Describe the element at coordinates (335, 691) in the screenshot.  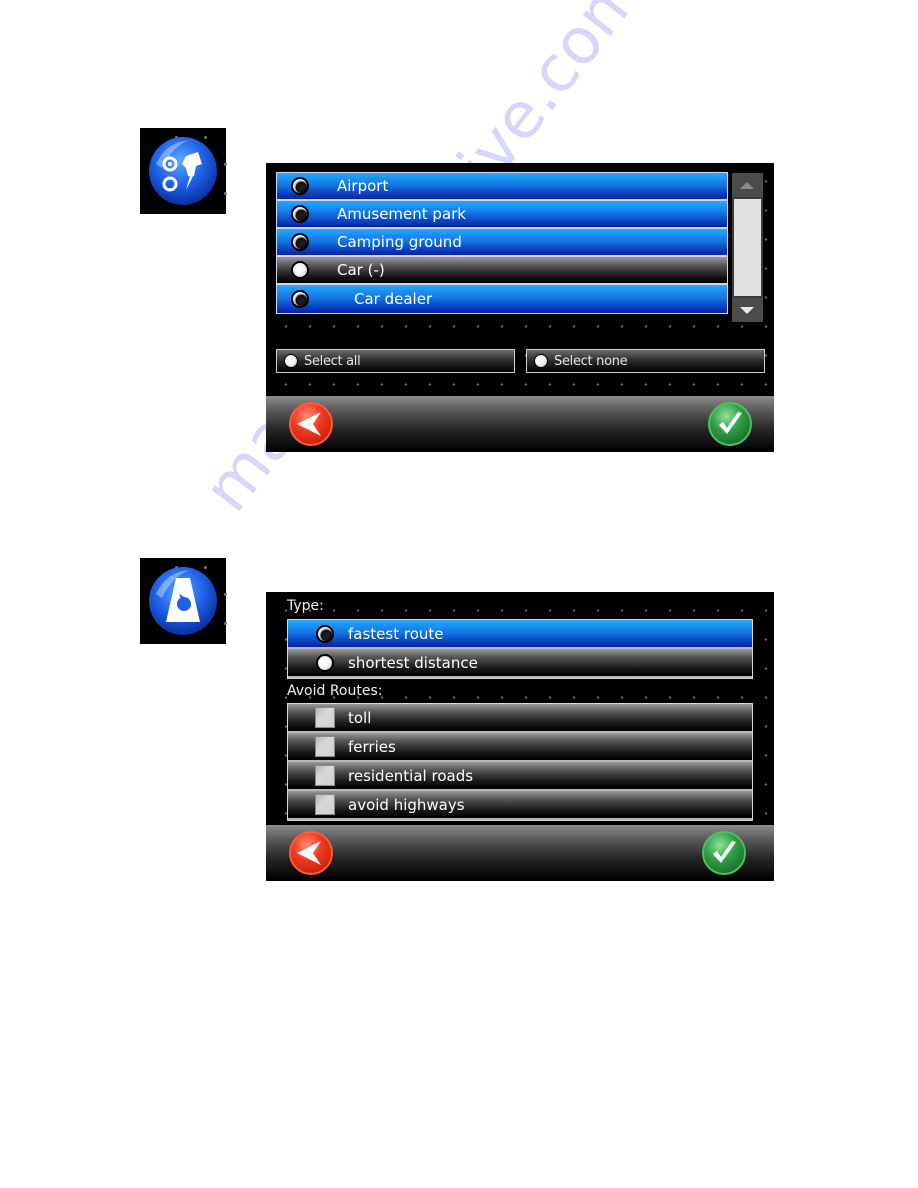
I see `avoid-routes-label: Avoid Routes:` at that location.